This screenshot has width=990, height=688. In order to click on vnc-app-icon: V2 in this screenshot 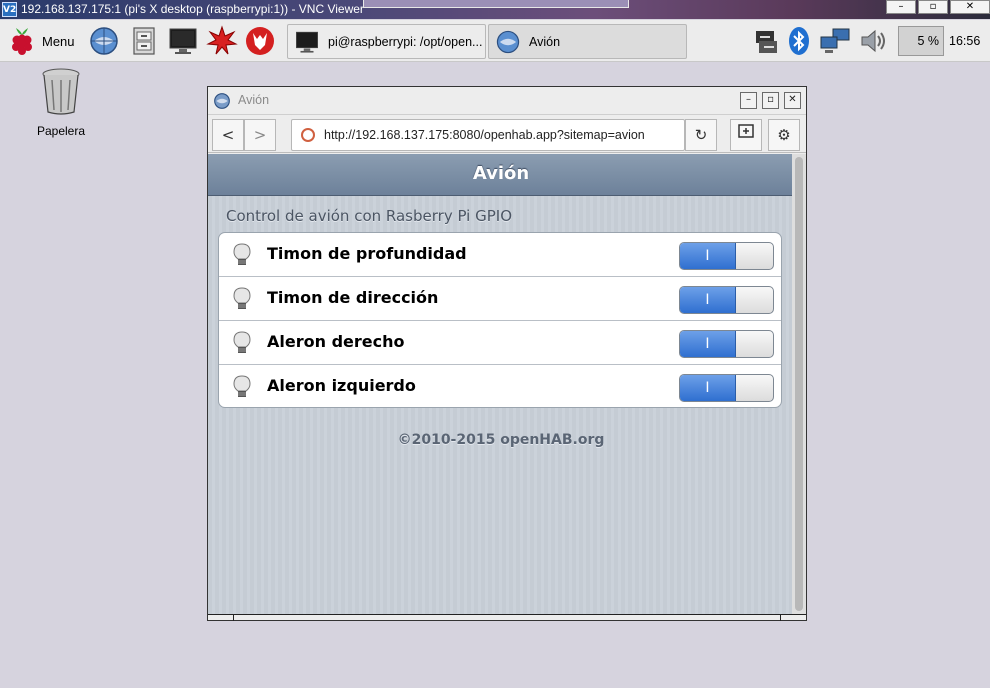, I will do `click(9, 9)`.